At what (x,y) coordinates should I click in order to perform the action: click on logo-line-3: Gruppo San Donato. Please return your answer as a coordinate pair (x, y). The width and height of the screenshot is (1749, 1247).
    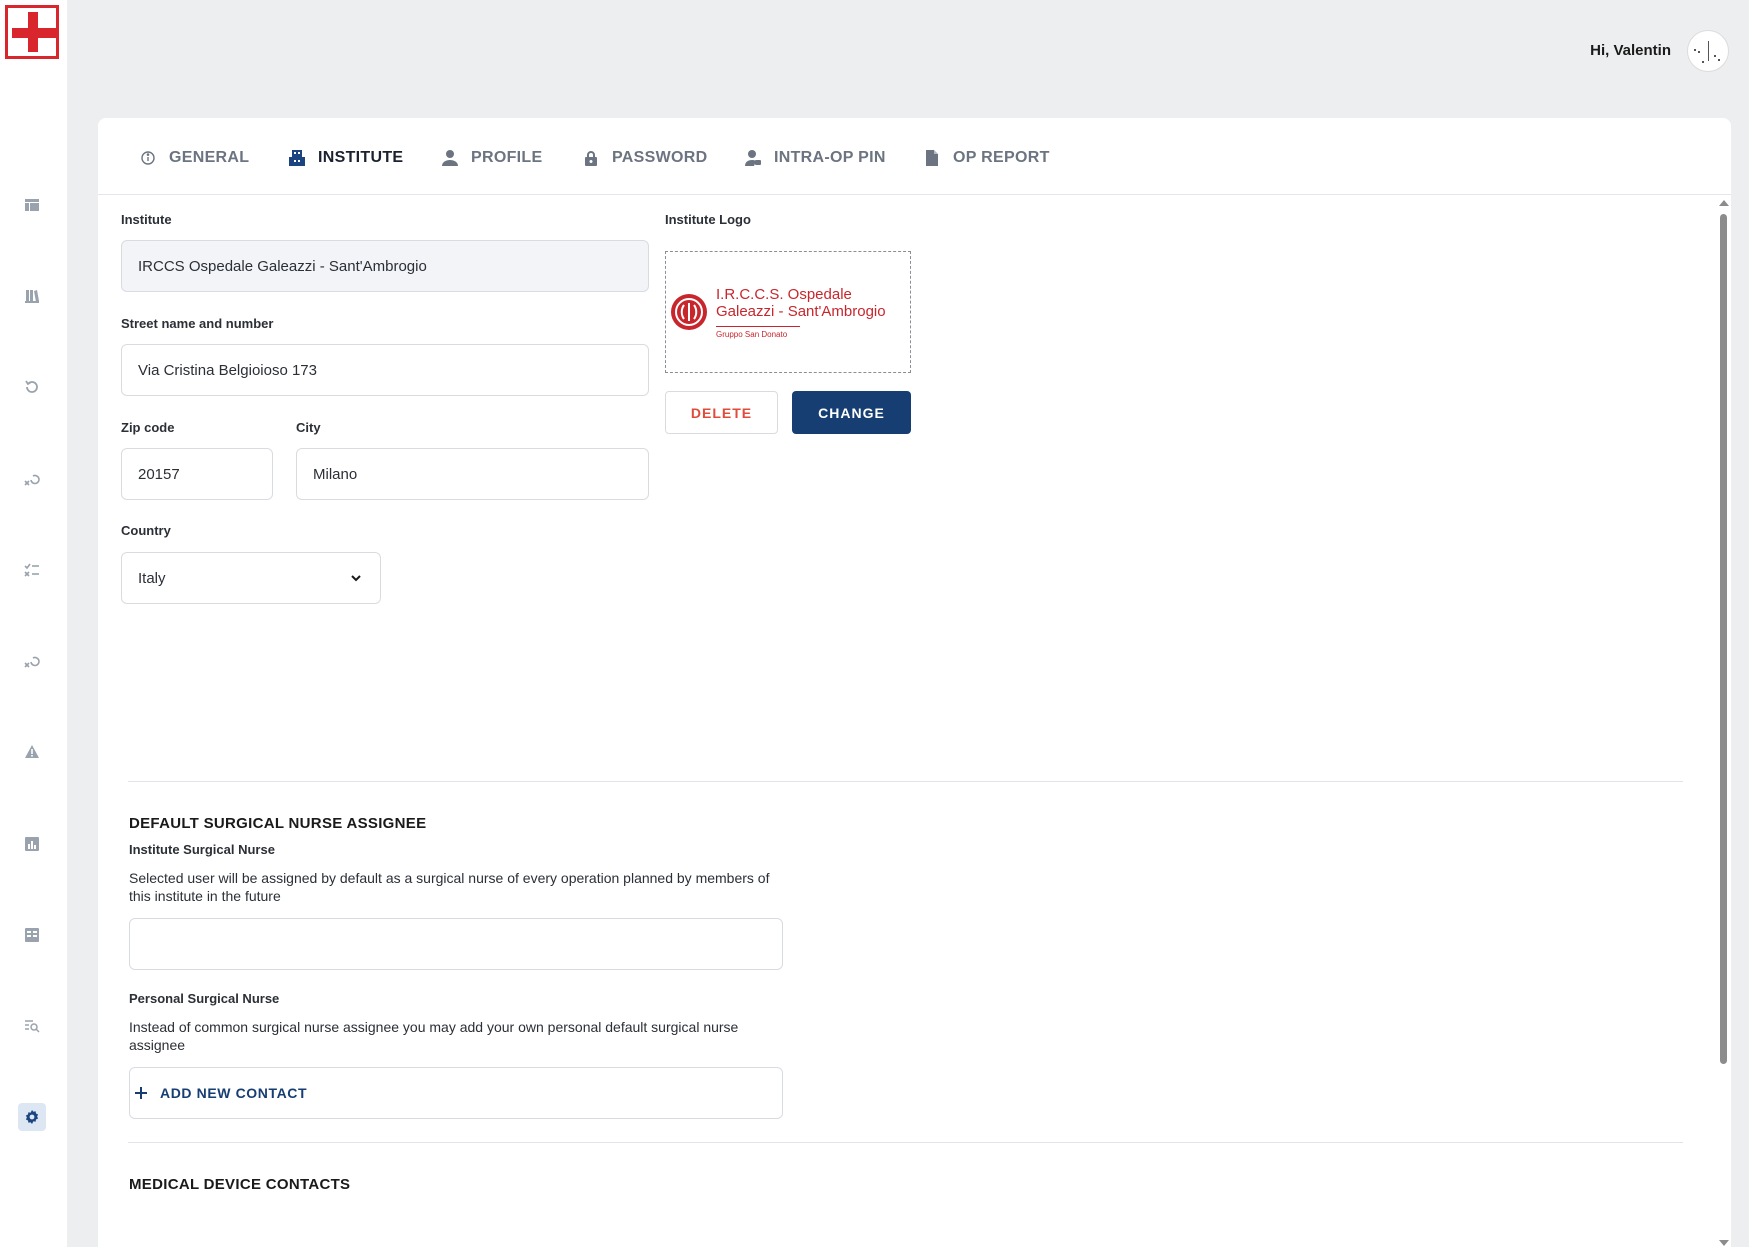
    Looking at the image, I should click on (758, 332).